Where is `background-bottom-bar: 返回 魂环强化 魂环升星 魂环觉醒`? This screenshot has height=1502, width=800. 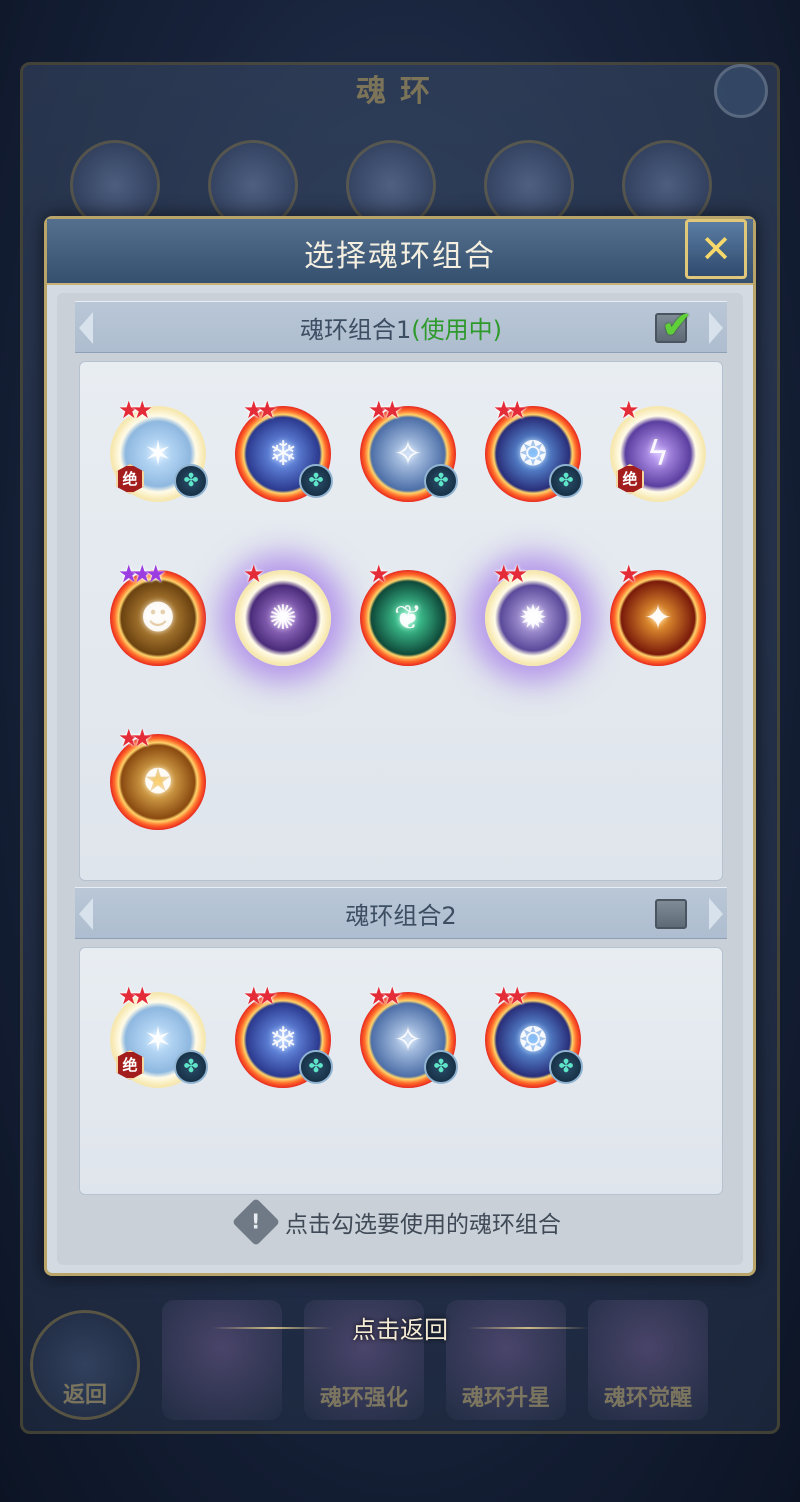
background-bottom-bar: 返回 魂环强化 魂环升星 魂环觉醒 is located at coordinates (400, 1350).